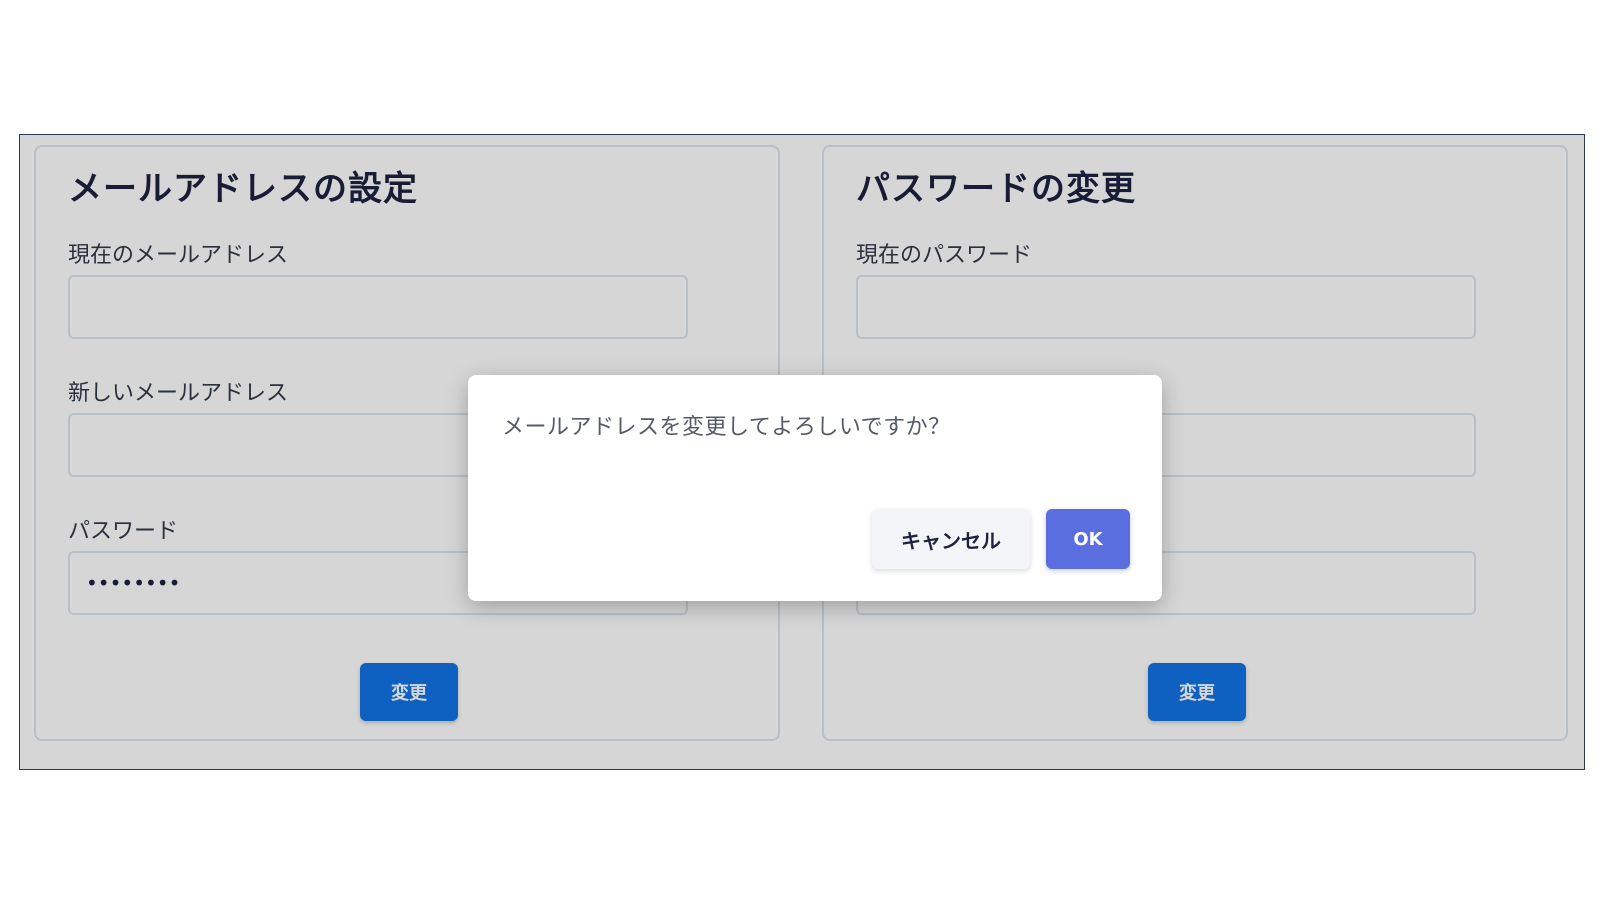 This screenshot has height=900, width=1600. Describe the element at coordinates (815, 488) in the screenshot. I see `confirm-dialog: メールアドレスを変更してよろしいですか？ キャンセル OK` at that location.